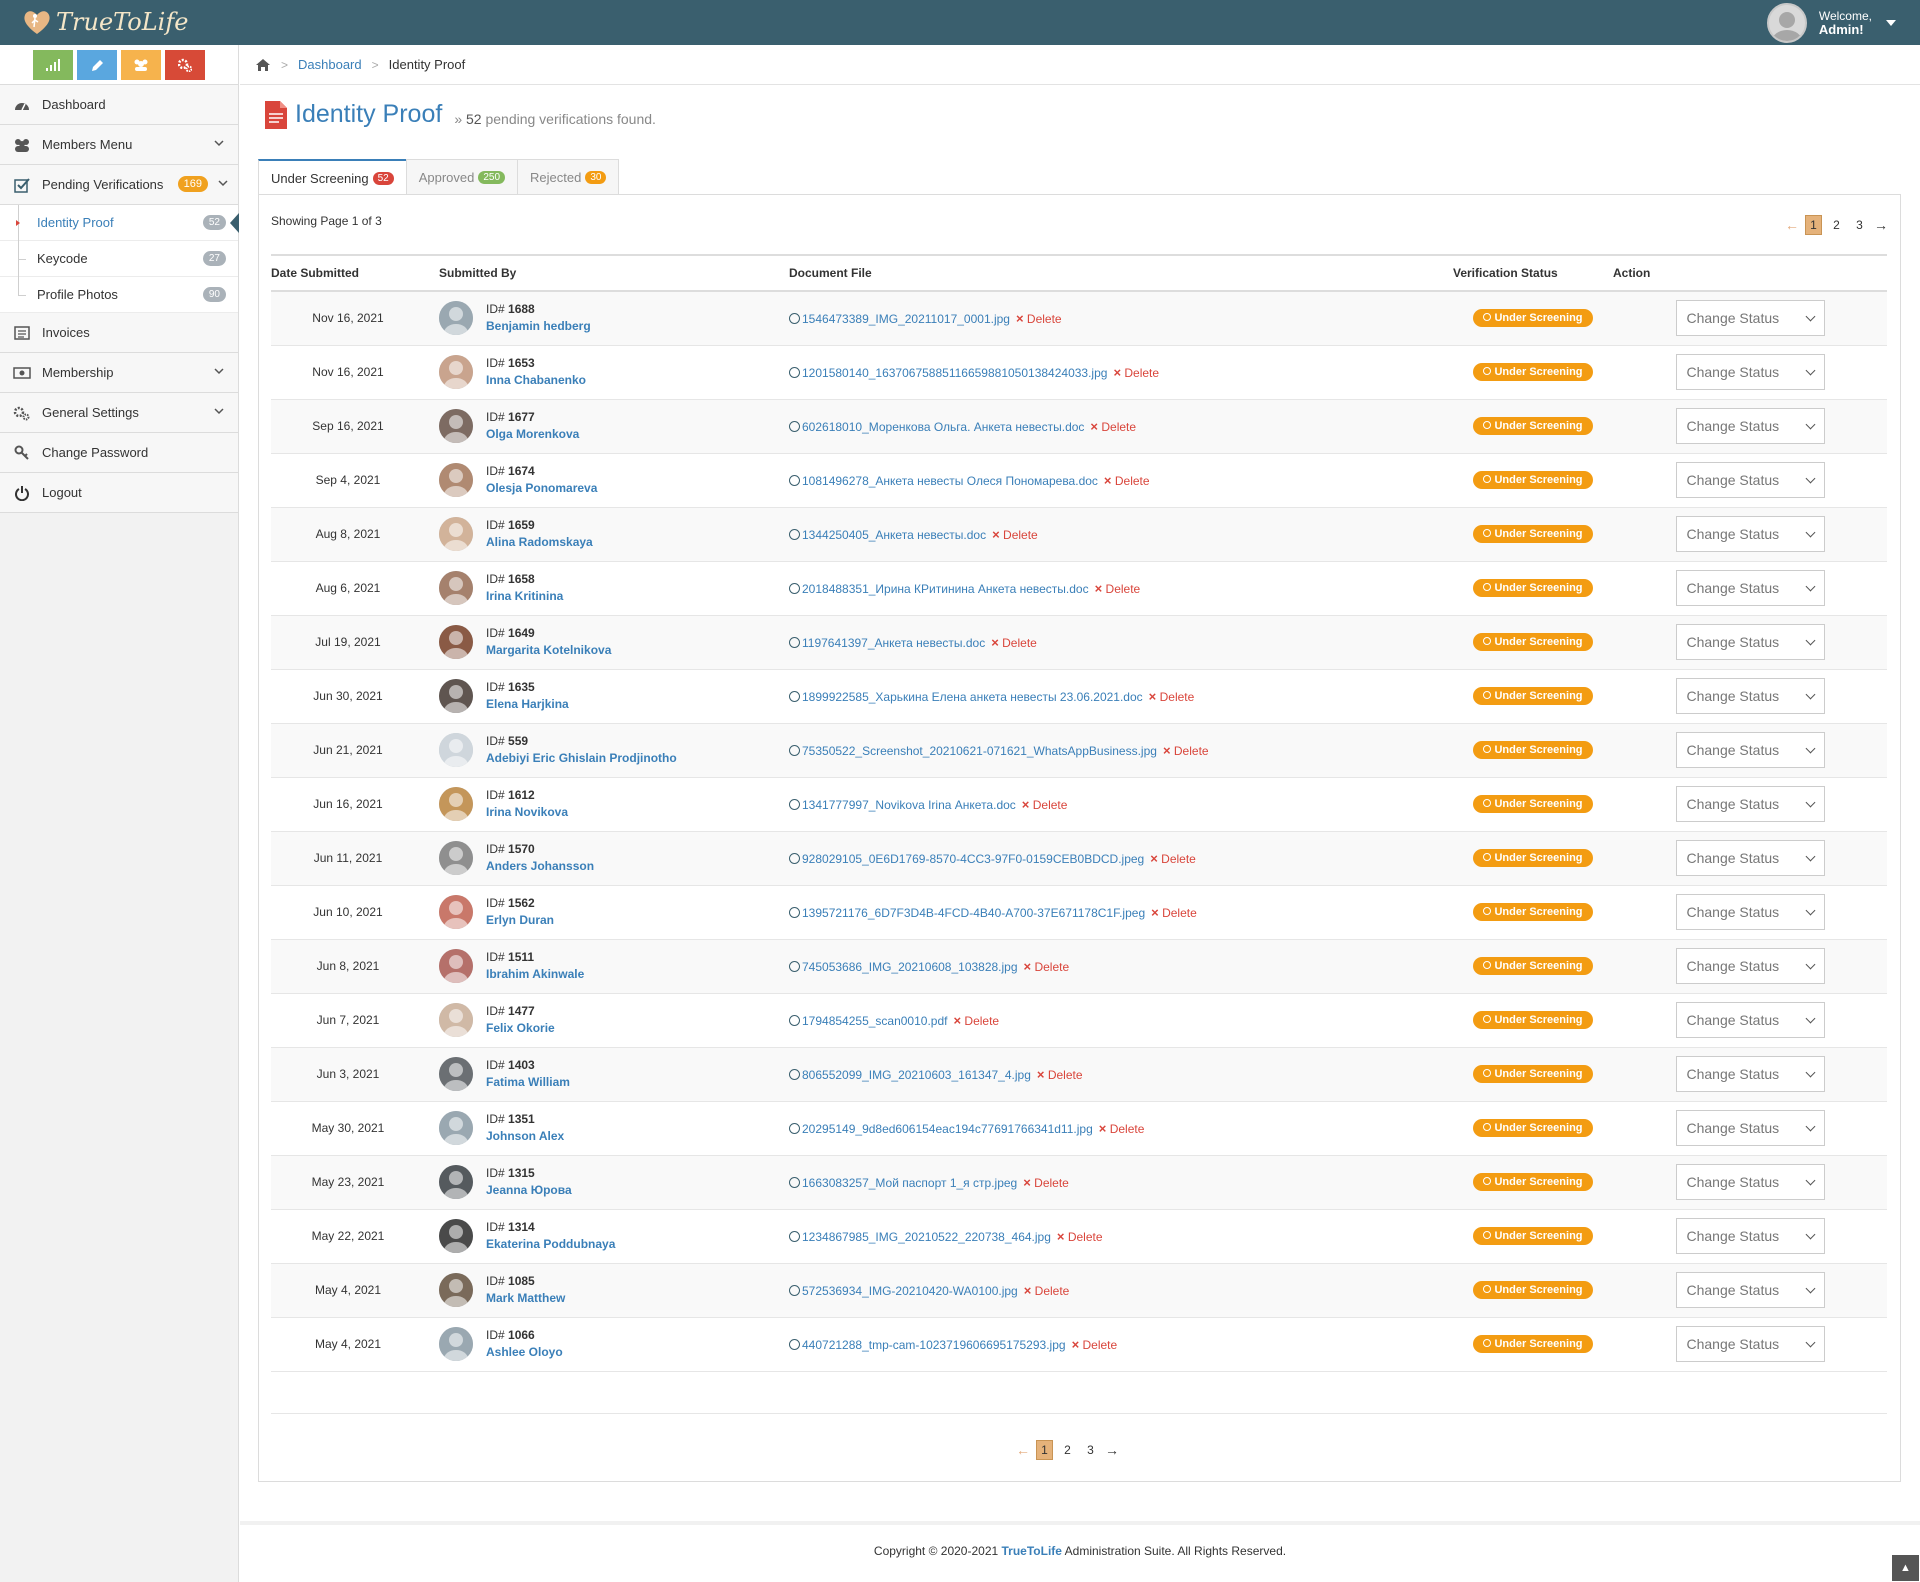 This screenshot has height=1582, width=1920. I want to click on tab-under-screening: Under Screening 52, so click(332, 177).